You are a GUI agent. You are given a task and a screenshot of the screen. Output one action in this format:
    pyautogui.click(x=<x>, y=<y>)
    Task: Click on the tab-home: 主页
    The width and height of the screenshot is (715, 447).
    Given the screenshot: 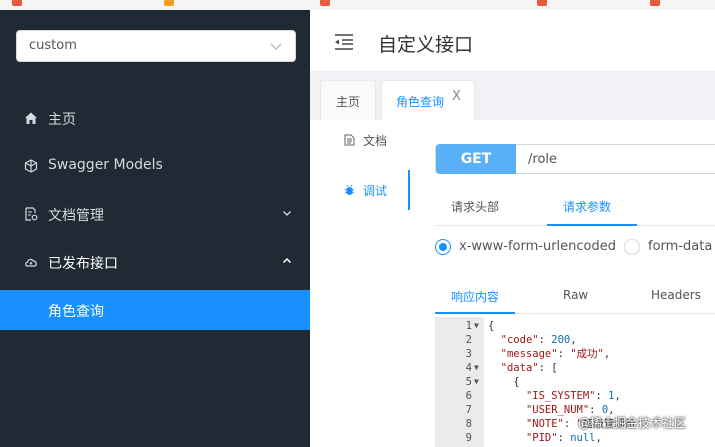 What is the action you would take?
    pyautogui.click(x=348, y=100)
    